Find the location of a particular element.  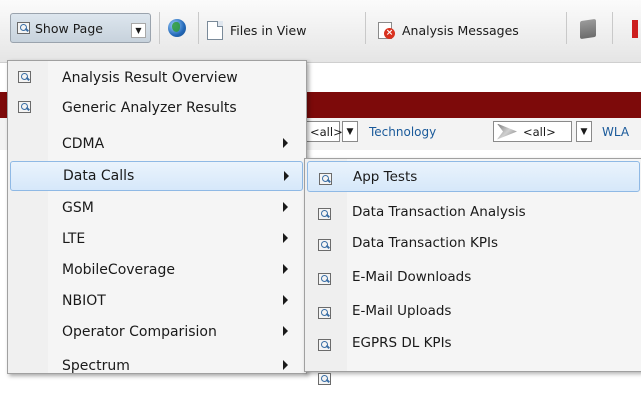

technology-select-value: <all> is located at coordinates (539, 131).